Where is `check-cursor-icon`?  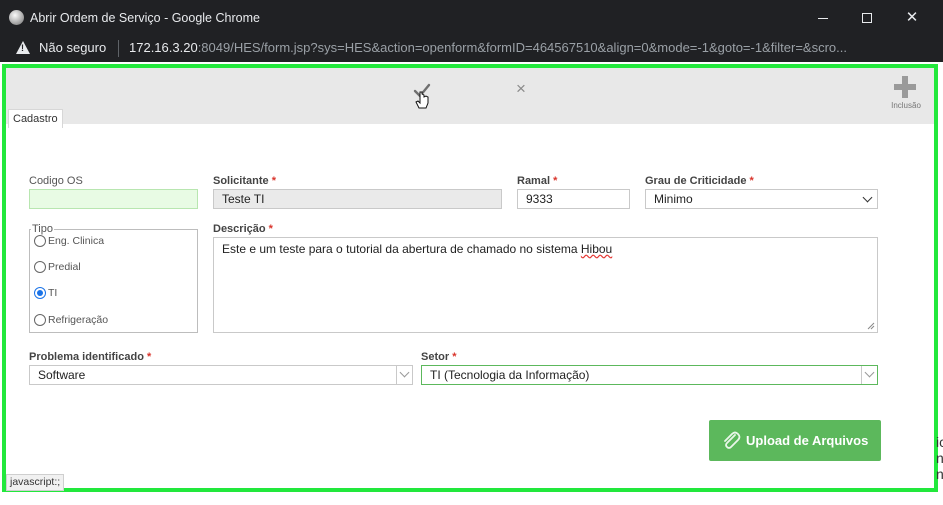 check-cursor-icon is located at coordinates (422, 96).